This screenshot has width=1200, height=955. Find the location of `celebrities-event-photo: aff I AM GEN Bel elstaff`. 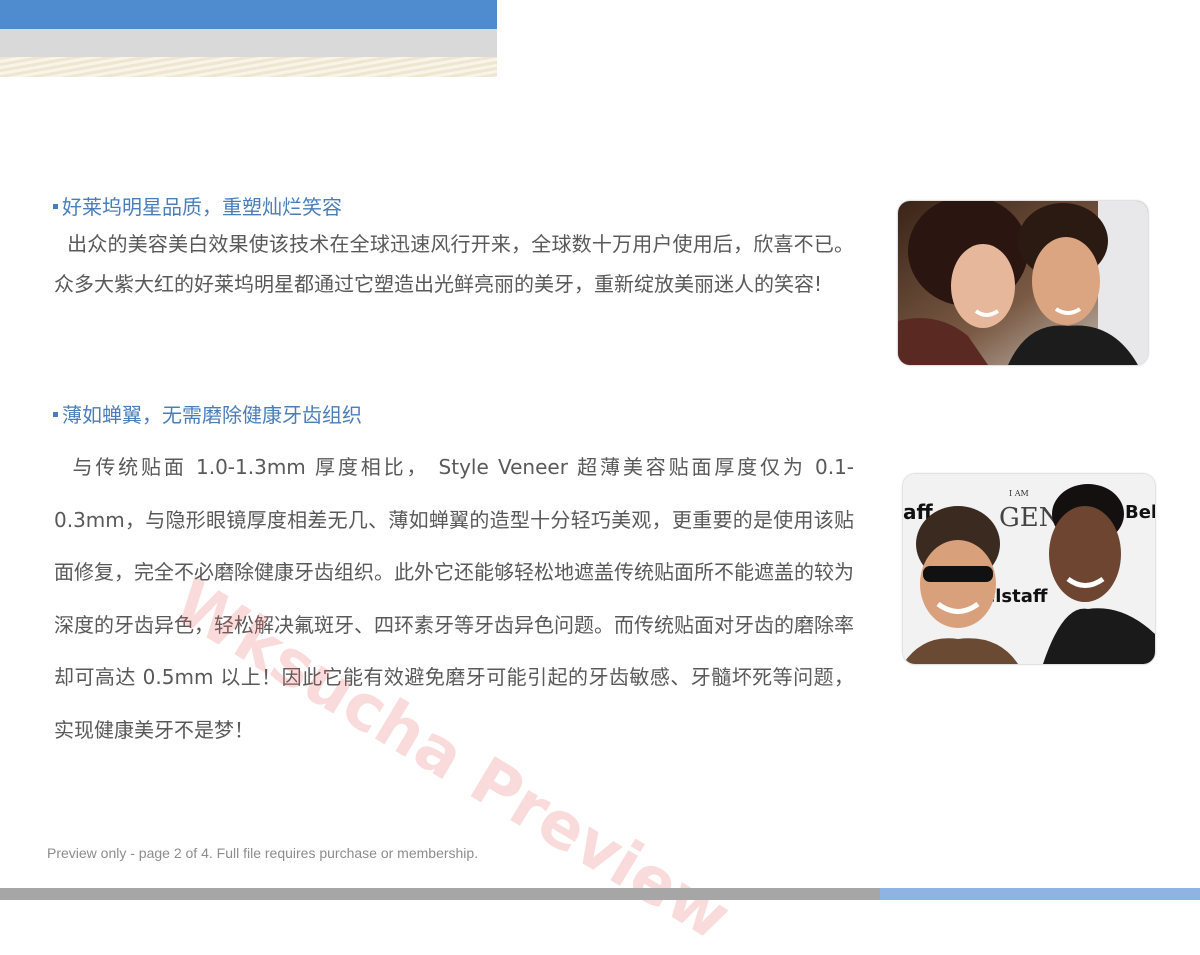

celebrities-event-photo: aff I AM GEN Bel elstaff is located at coordinates (1029, 569).